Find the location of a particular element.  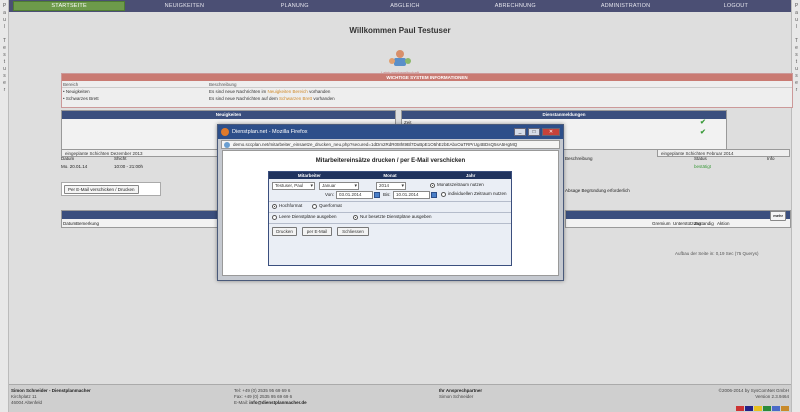

description-text: Es sind neue Nachrichten im is located at coordinates (238, 91).